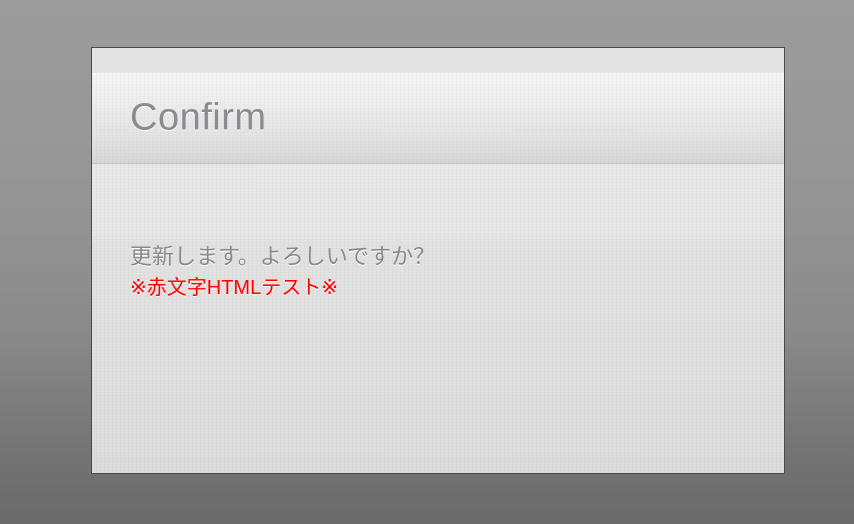 The image size is (854, 524). What do you see at coordinates (282, 271) in the screenshot?
I see `dialog-message: 更新します。よろしいですか？ ※赤文字HTMLテスト※` at bounding box center [282, 271].